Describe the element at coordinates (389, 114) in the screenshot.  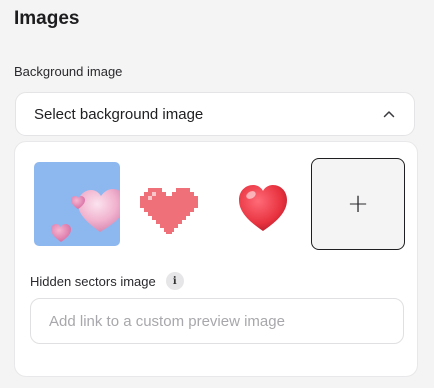
I see `chevron-up-icon` at that location.